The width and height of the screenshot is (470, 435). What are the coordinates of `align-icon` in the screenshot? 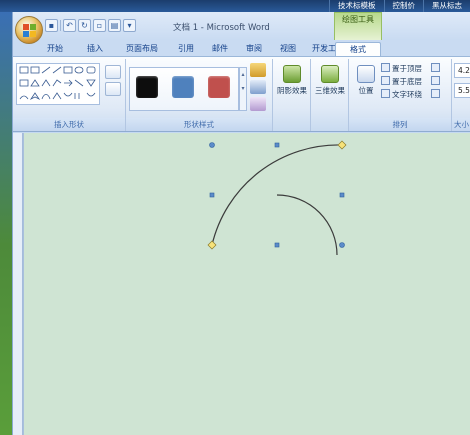 It's located at (435, 67).